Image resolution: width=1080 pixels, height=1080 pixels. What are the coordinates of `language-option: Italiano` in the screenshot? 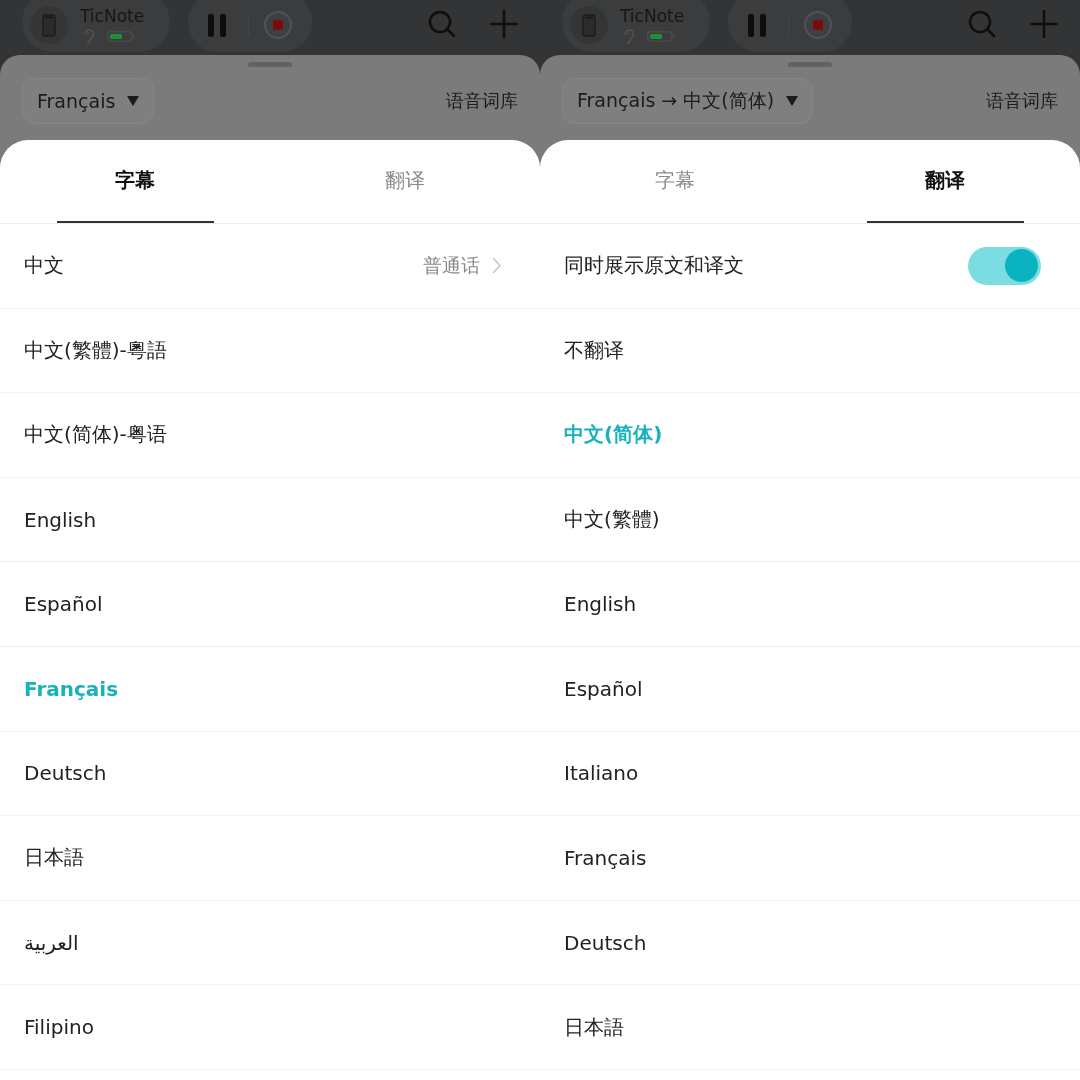 It's located at (601, 773).